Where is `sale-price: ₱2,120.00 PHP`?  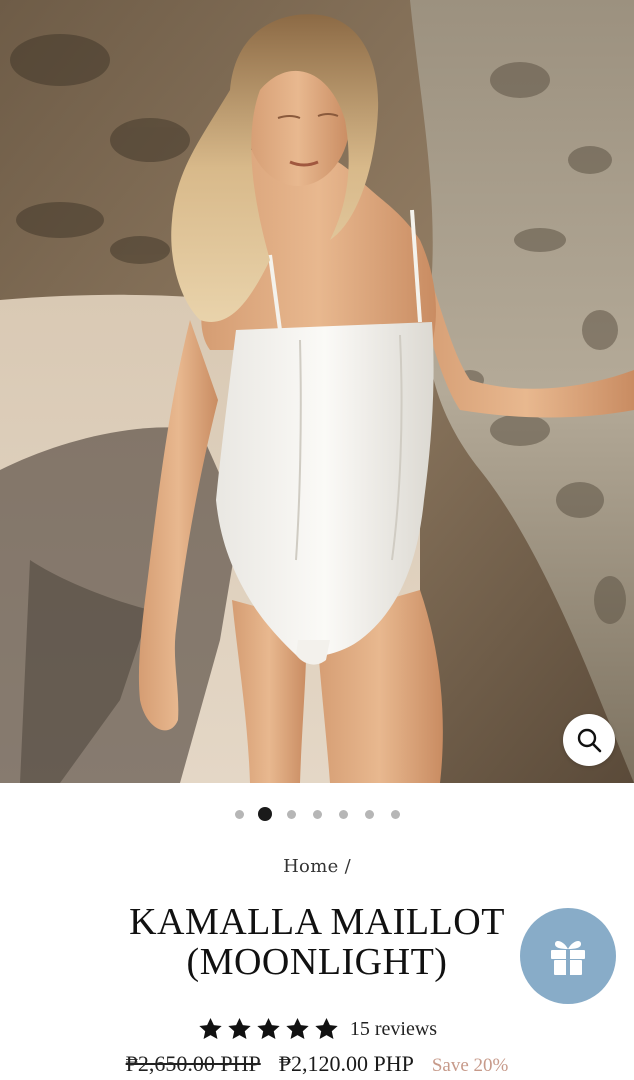 sale-price: ₱2,120.00 PHP is located at coordinates (346, 1063).